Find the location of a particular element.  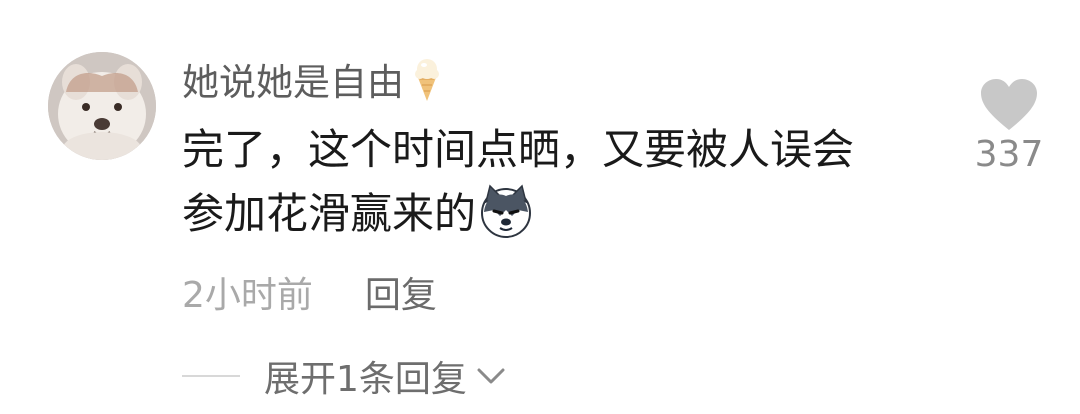

comment-line-1: 完了，这个时间点晒，又要被人误会 is located at coordinates (518, 149).